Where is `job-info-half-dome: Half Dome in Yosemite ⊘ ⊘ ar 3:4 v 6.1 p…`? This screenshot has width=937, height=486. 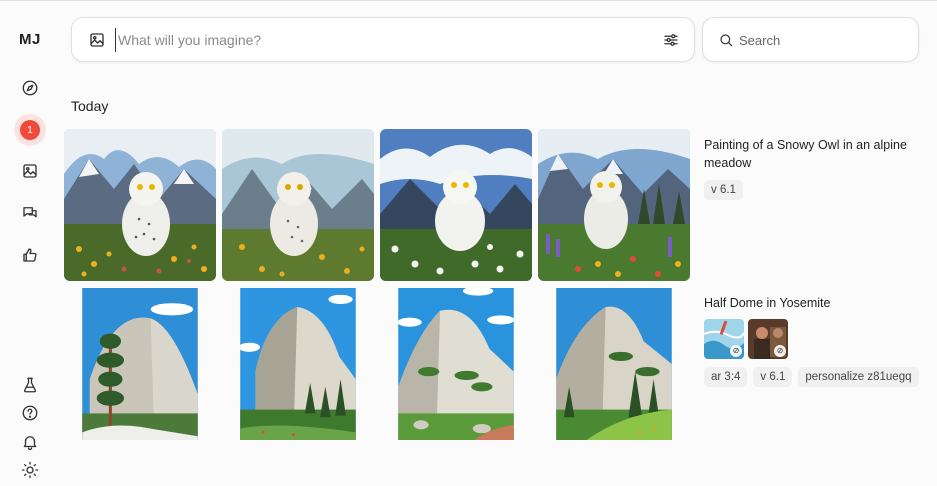
job-info-half-dome: Half Dome in Yosemite ⊘ ⊘ ar 3:4 v 6.1 p… is located at coordinates (811, 340).